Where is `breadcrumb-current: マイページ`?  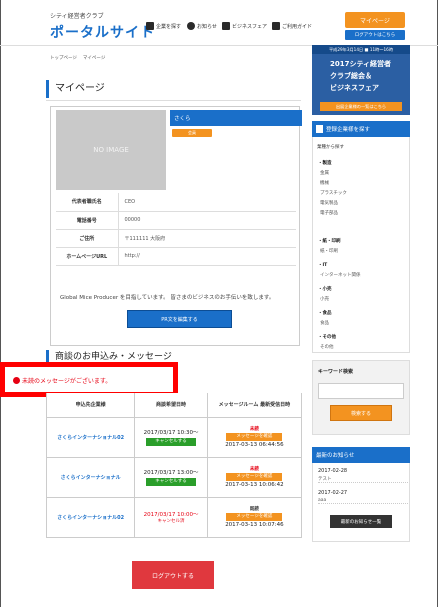 breadcrumb-current: マイページ is located at coordinates (94, 58).